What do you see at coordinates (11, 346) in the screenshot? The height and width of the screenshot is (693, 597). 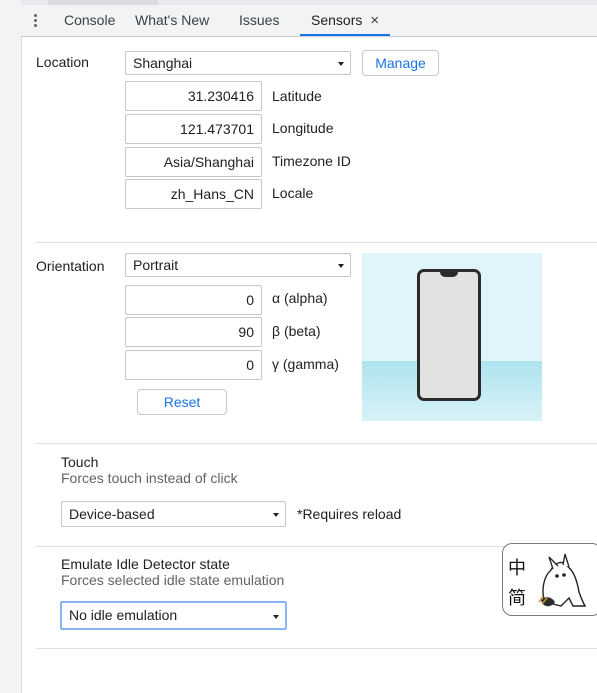 I see `left-gutter` at bounding box center [11, 346].